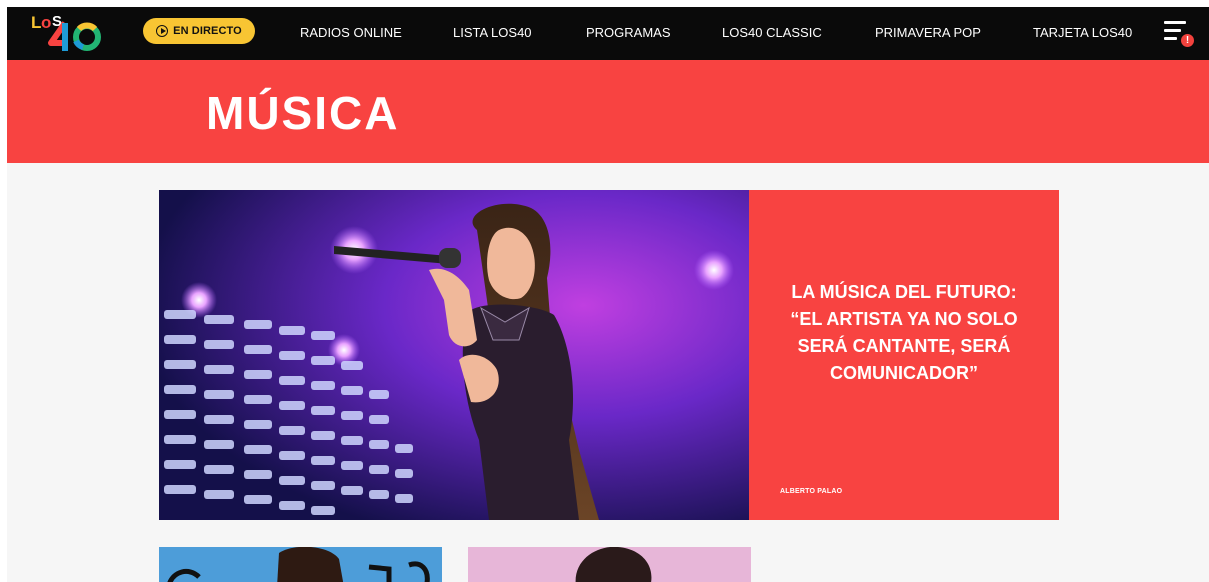 The image size is (1209, 582). Describe the element at coordinates (772, 32) in the screenshot. I see `nav-item-los40-classic: LOS40 CLASSIC` at that location.